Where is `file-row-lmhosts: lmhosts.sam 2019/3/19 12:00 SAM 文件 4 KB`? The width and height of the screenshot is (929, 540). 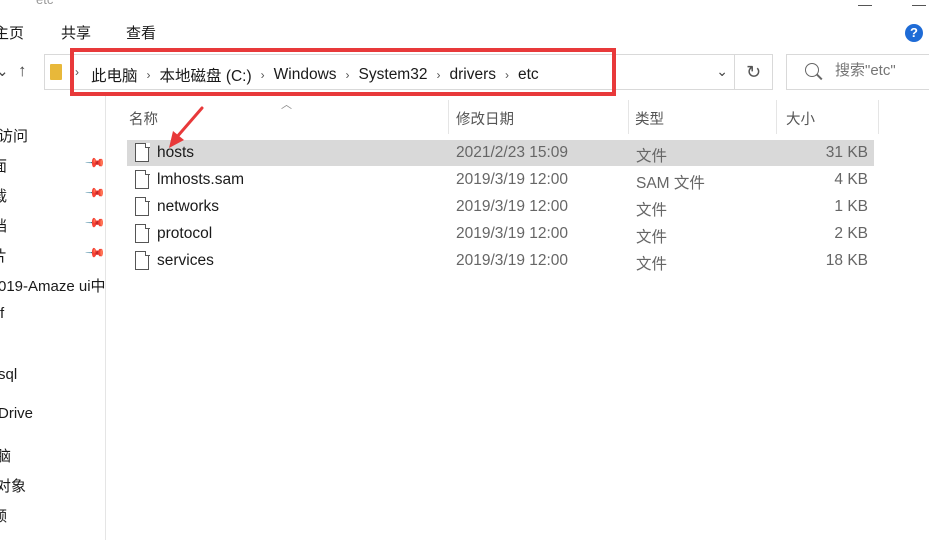
file-row-lmhosts: lmhosts.sam 2019/3/19 12:00 SAM 文件 4 KB is located at coordinates (500, 180).